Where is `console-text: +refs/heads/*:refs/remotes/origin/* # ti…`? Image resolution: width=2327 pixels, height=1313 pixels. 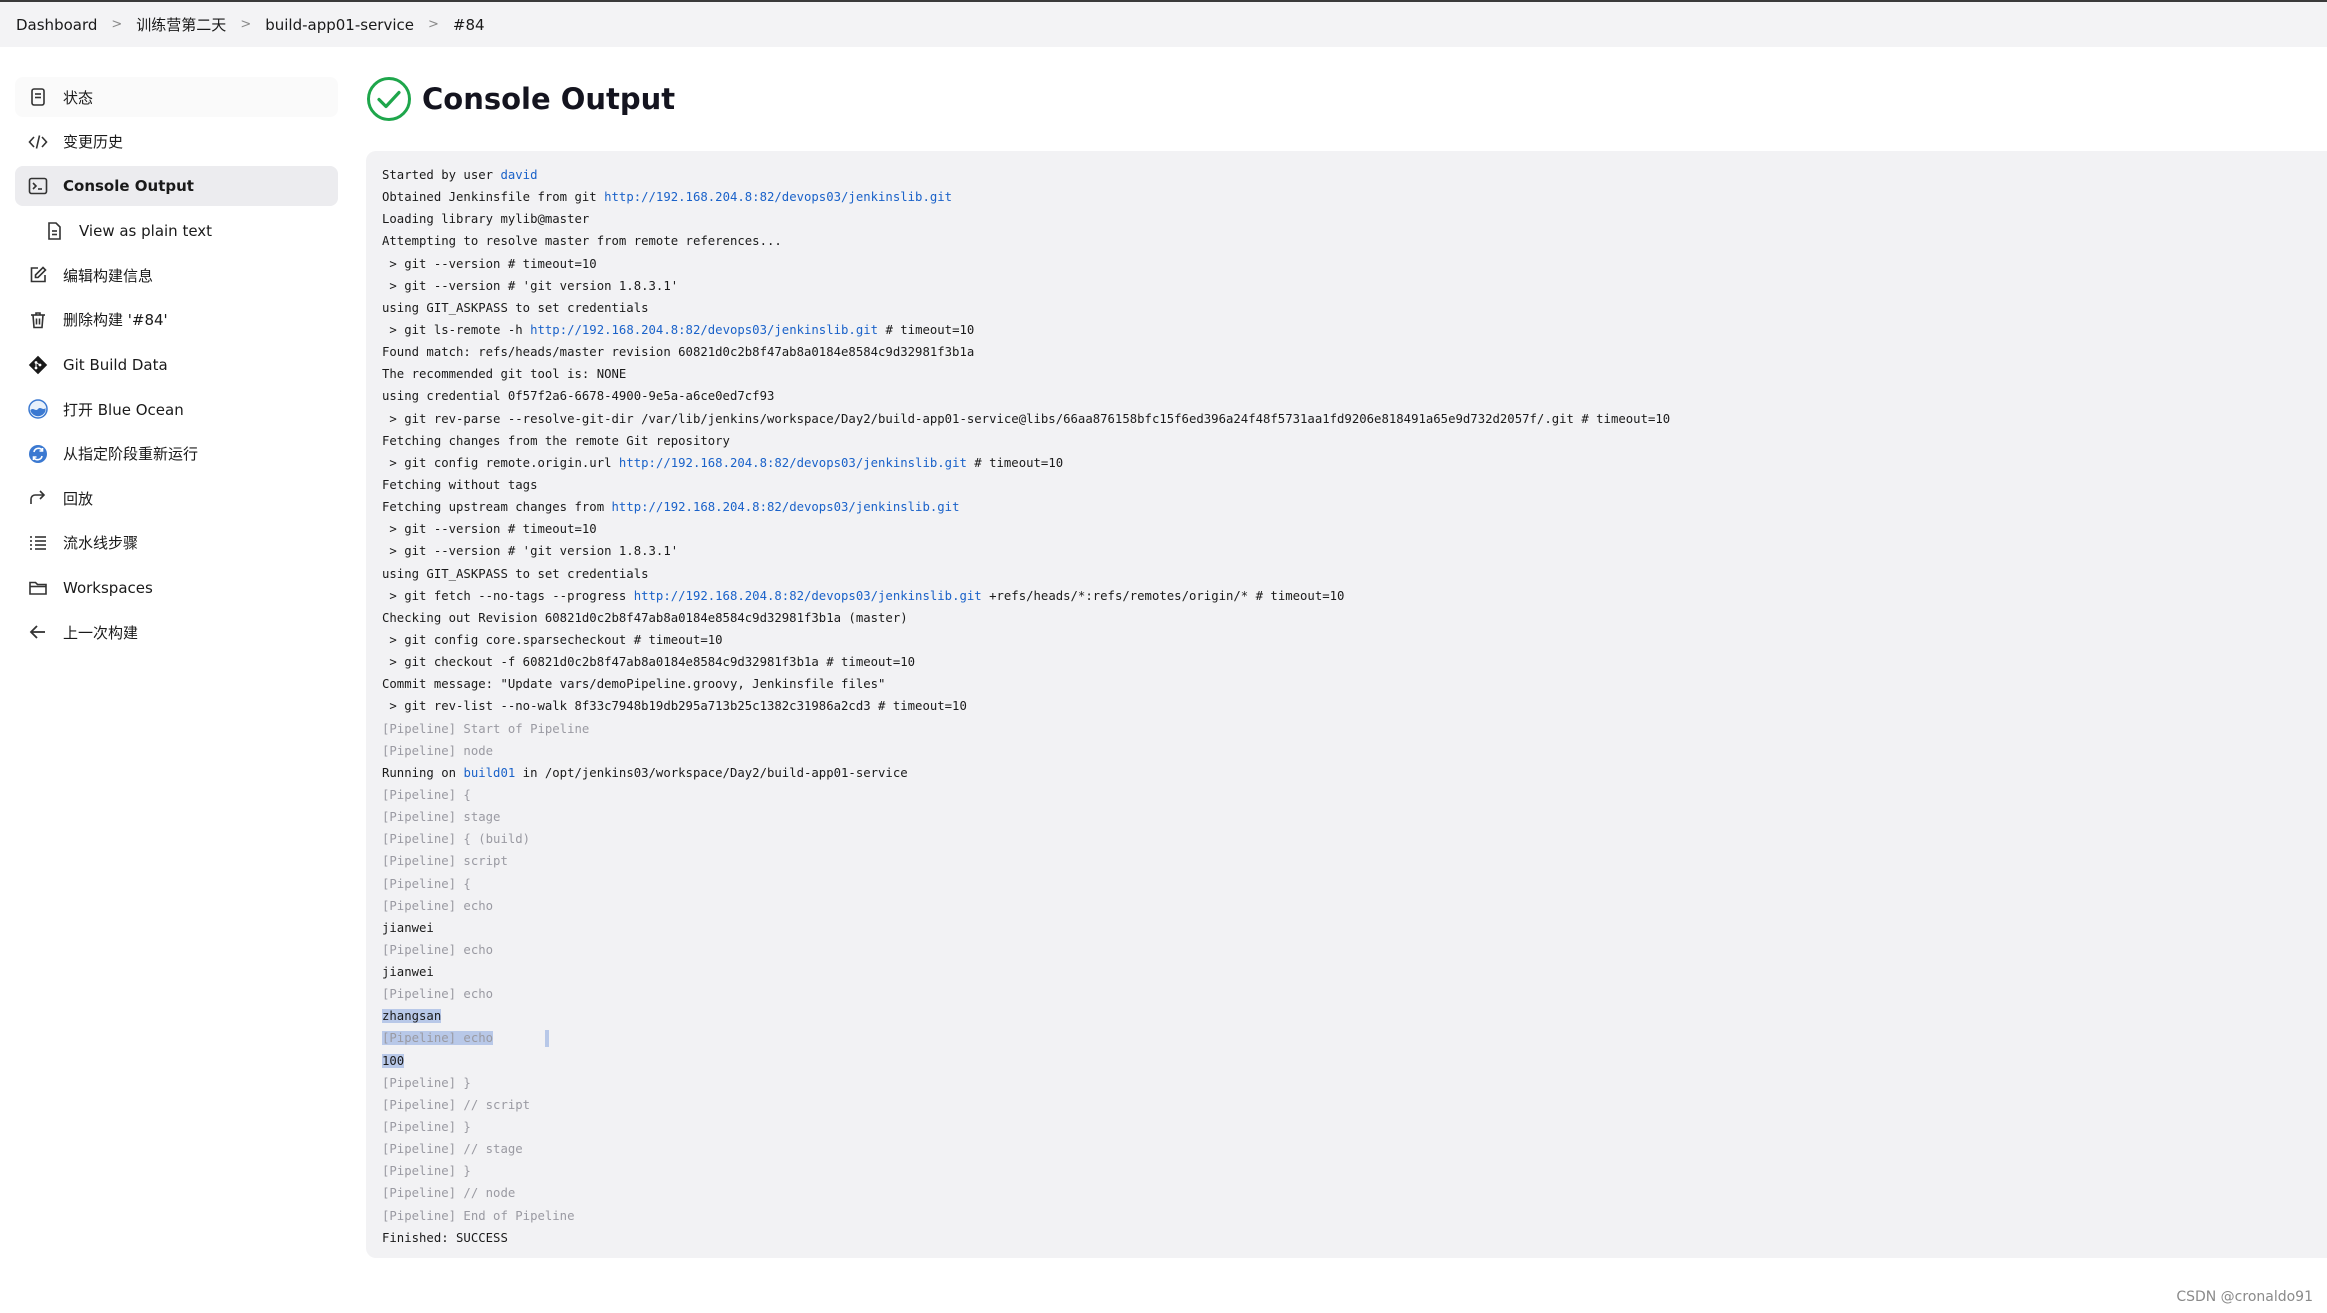 console-text: +refs/heads/*:refs/remotes/origin/* # ti… is located at coordinates (1163, 595).